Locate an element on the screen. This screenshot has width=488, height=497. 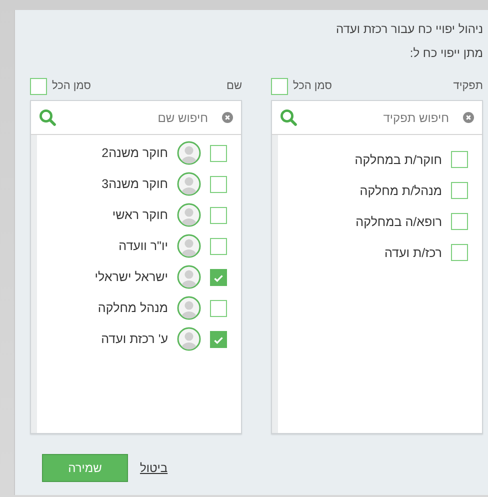
role-name: מנהל/ת מחלקה is located at coordinates (401, 191).